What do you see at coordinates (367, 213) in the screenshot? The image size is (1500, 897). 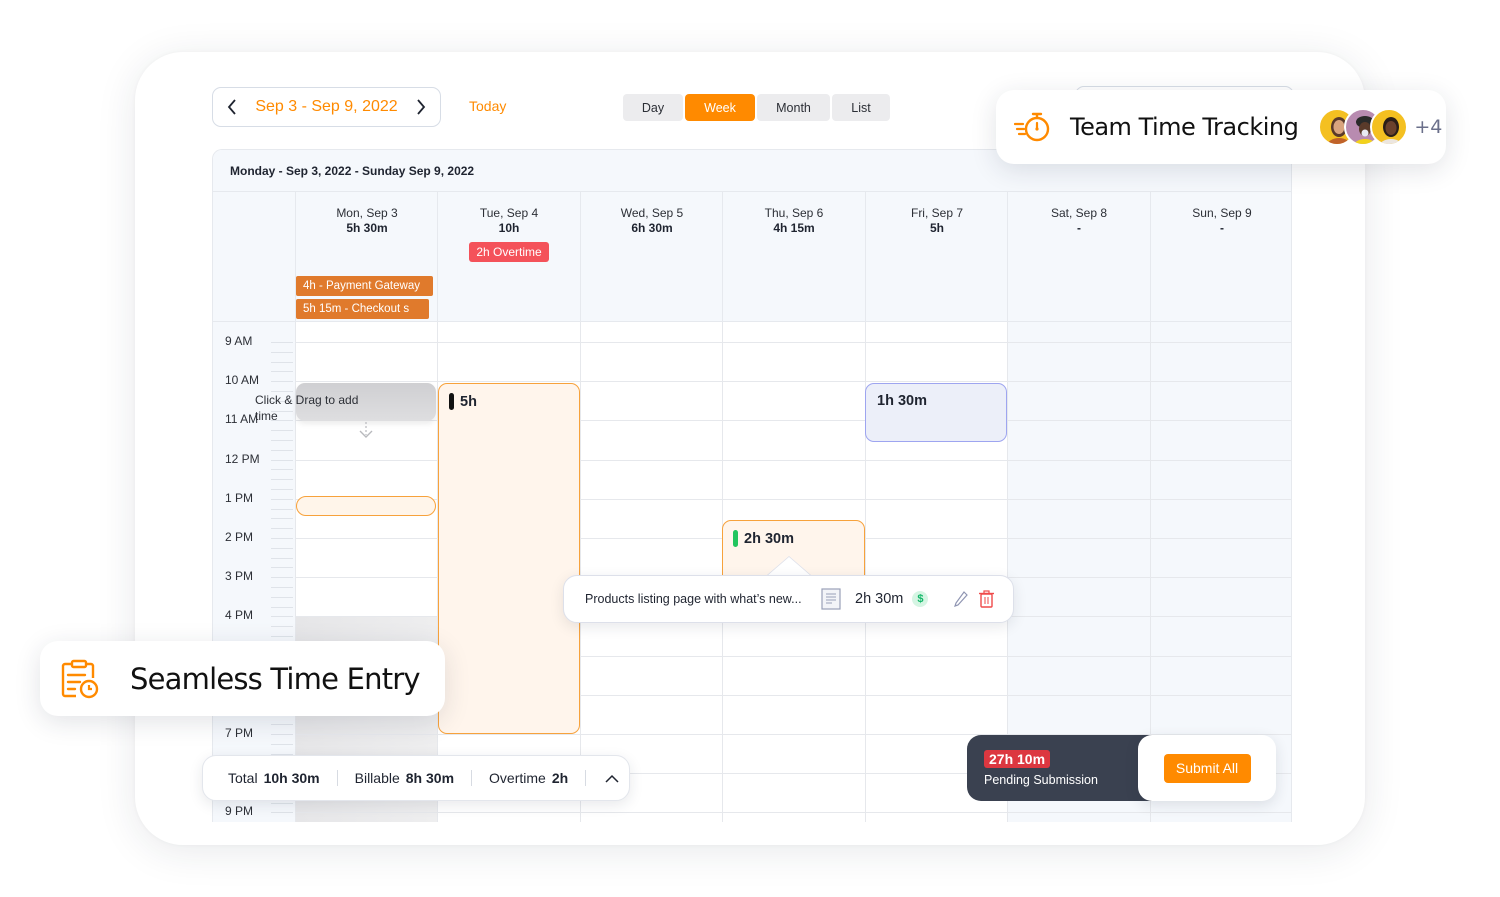 I see `day-name: Mon, Sep 3` at bounding box center [367, 213].